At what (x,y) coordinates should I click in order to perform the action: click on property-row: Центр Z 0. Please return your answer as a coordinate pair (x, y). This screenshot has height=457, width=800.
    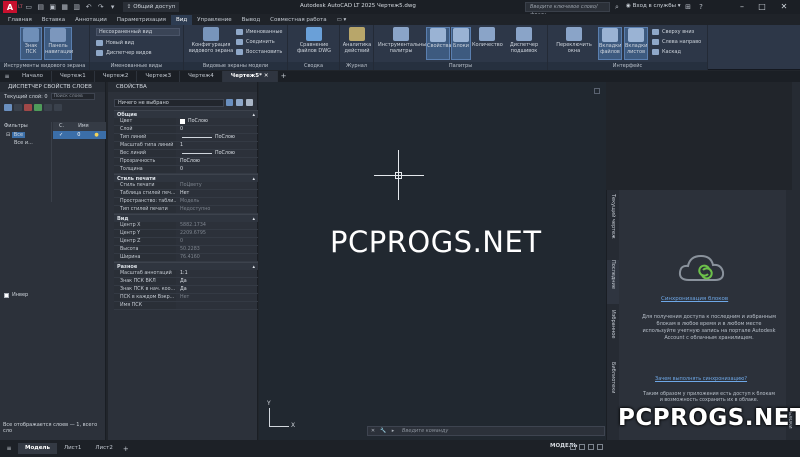
    Looking at the image, I should click on (186, 242).